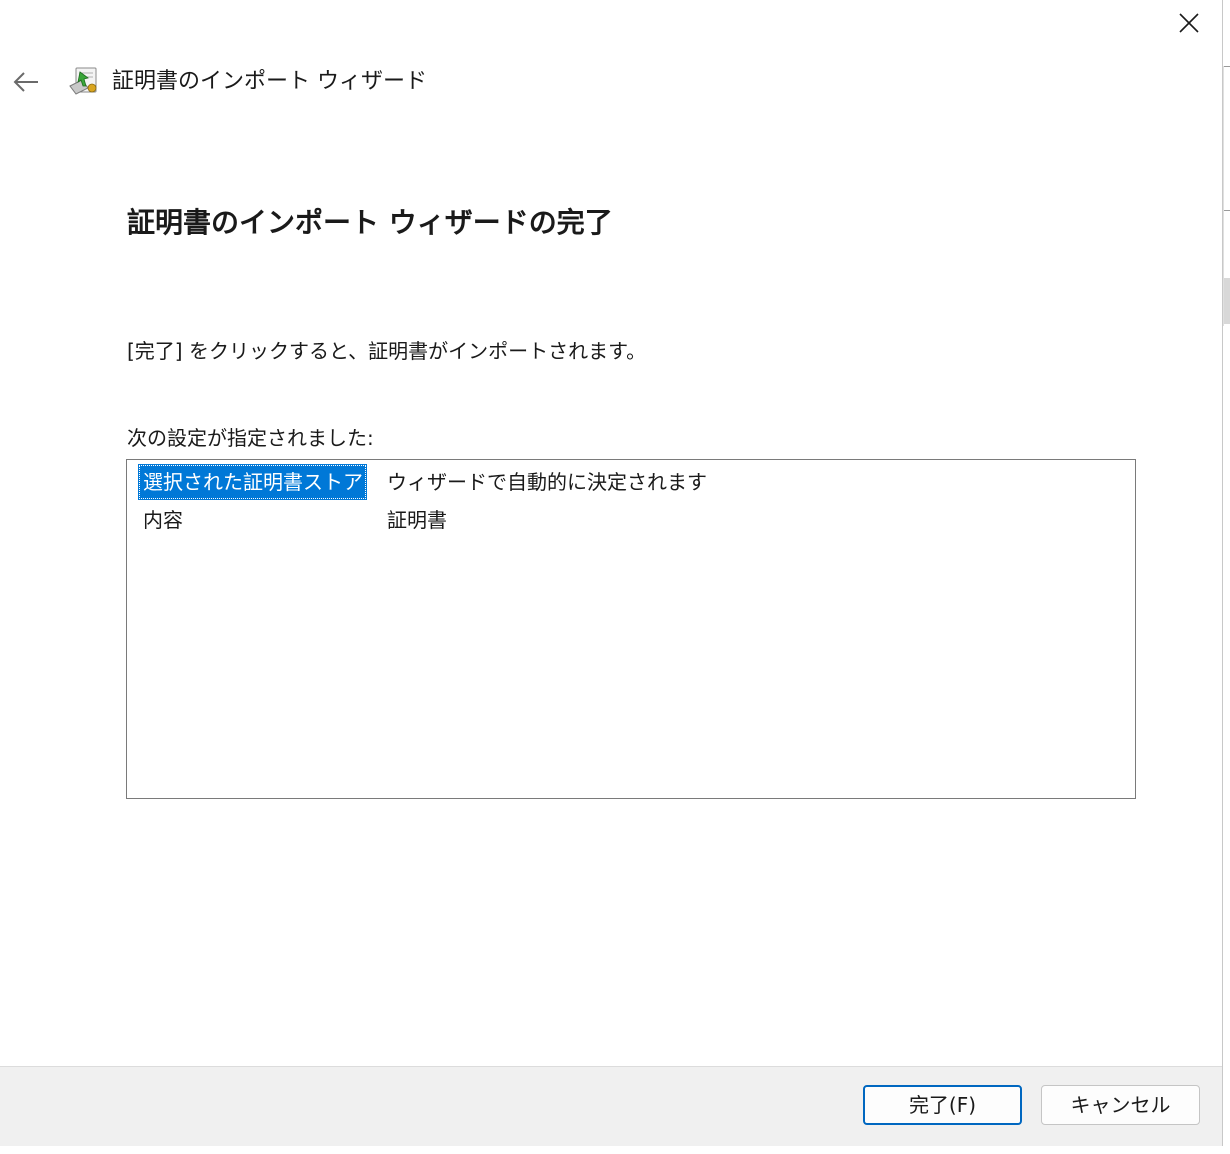 The width and height of the screenshot is (1230, 1154). I want to click on button-bar: 完了(F) キャンセル, so click(611, 1106).